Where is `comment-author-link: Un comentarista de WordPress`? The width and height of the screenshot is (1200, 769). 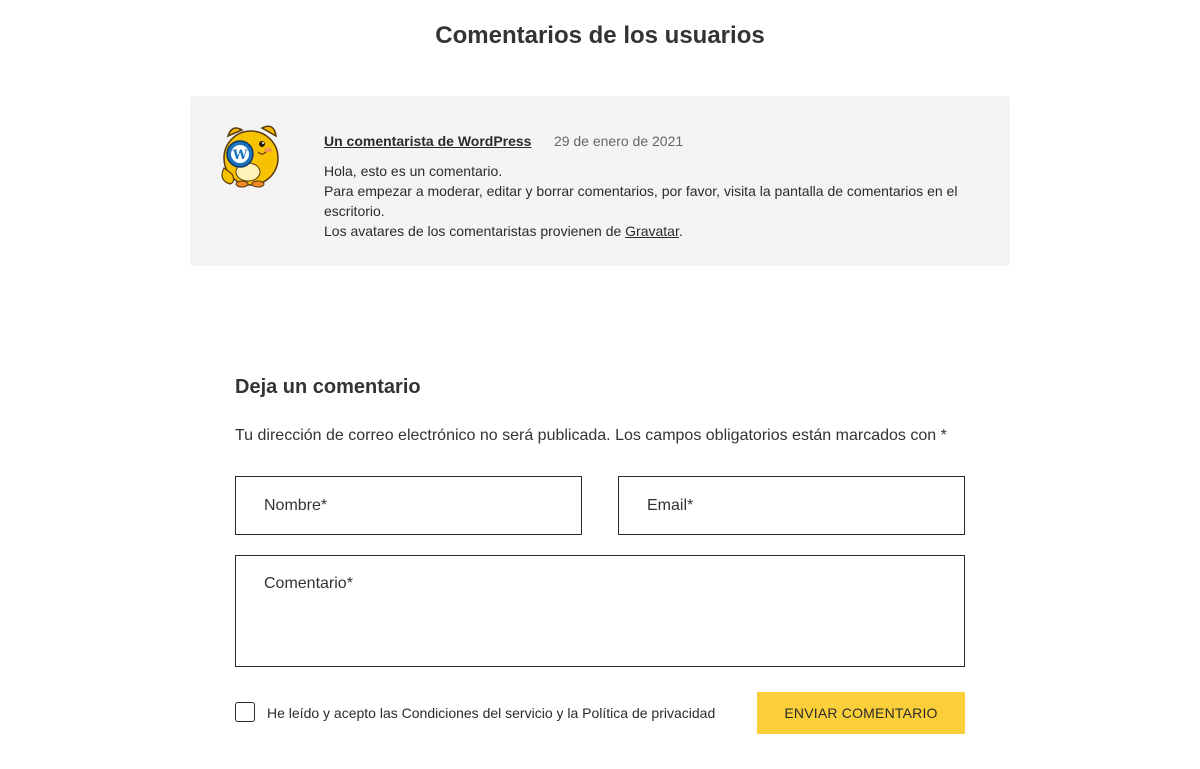
comment-author-link: Un comentarista de WordPress is located at coordinates (427, 141).